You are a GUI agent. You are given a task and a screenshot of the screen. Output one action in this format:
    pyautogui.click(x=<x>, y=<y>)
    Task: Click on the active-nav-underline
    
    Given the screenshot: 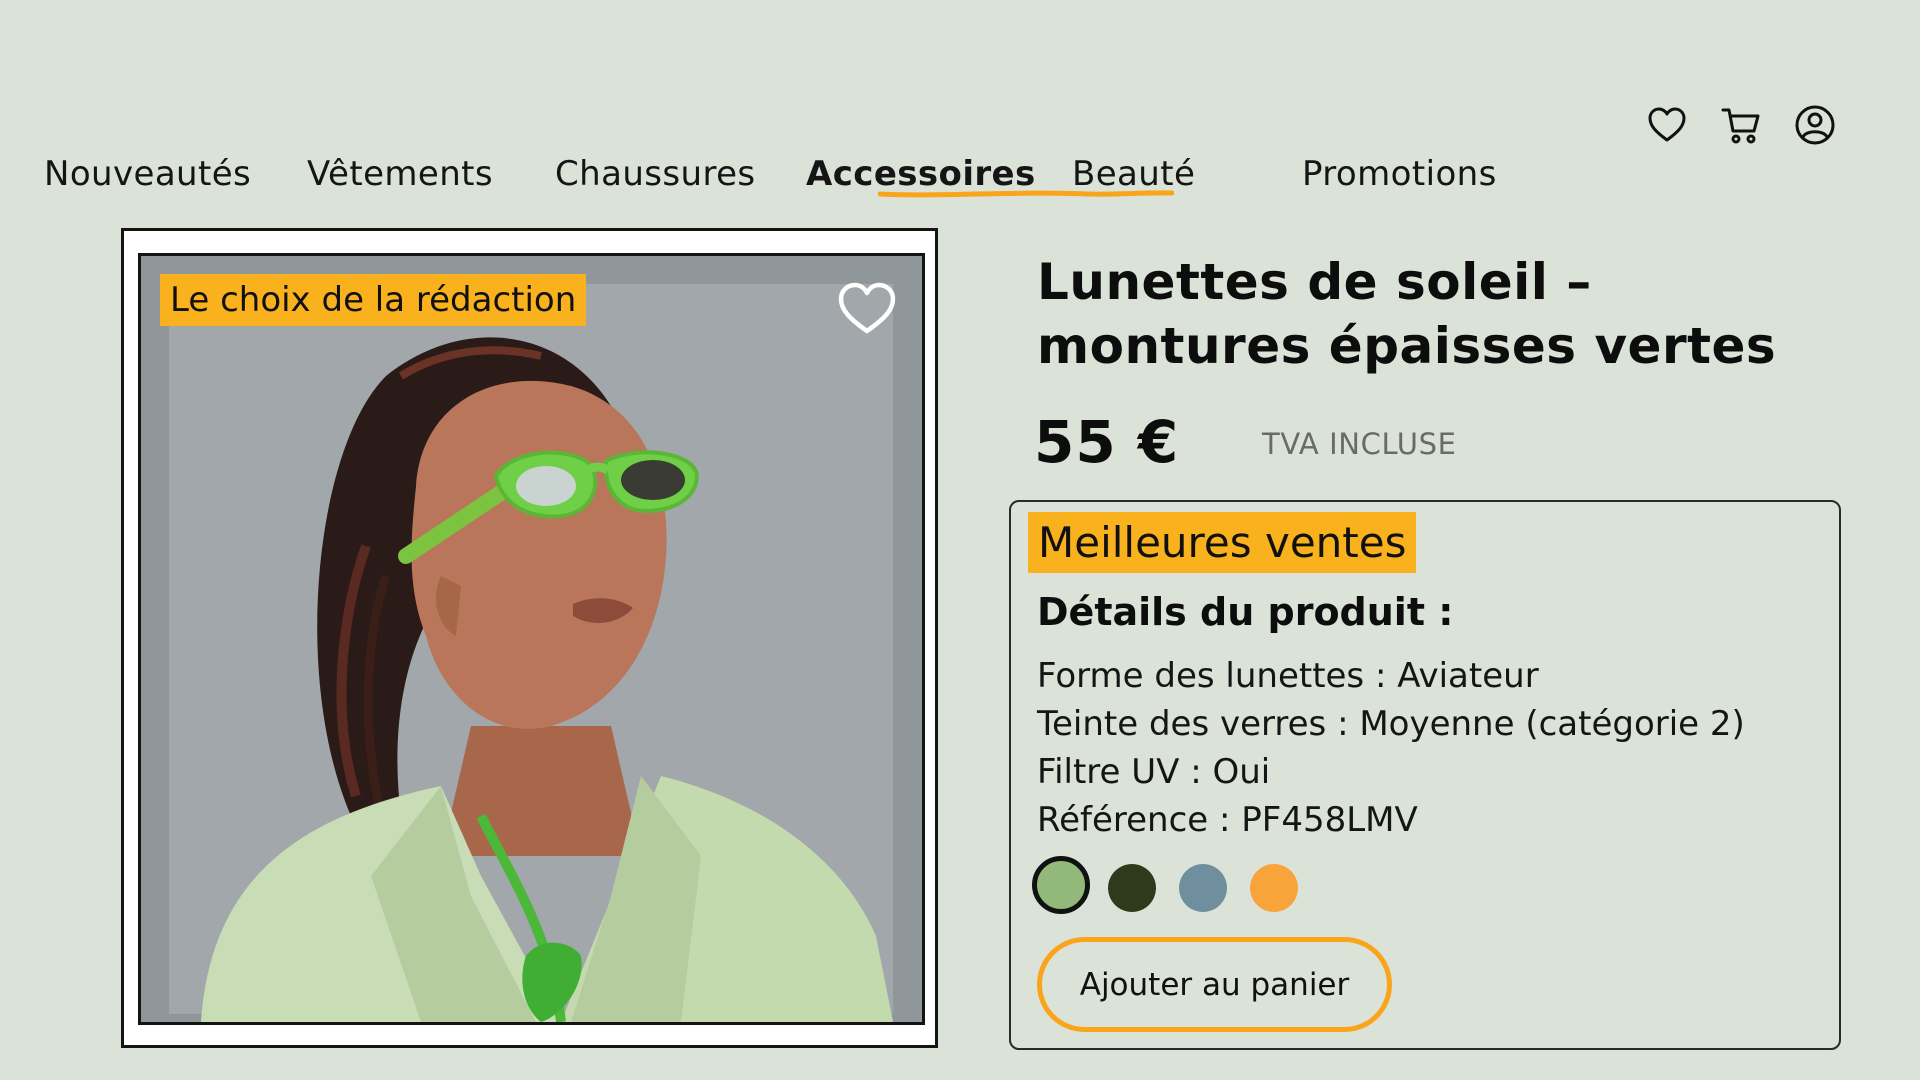 What is the action you would take?
    pyautogui.click(x=1026, y=194)
    